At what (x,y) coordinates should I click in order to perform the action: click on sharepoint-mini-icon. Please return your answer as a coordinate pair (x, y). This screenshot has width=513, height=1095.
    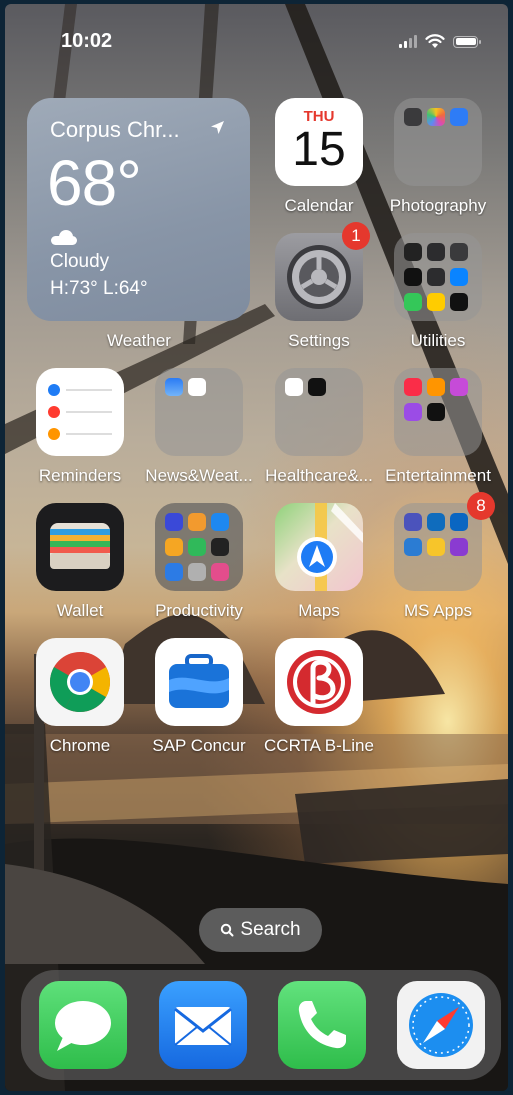
    Looking at the image, I should click on (413, 547).